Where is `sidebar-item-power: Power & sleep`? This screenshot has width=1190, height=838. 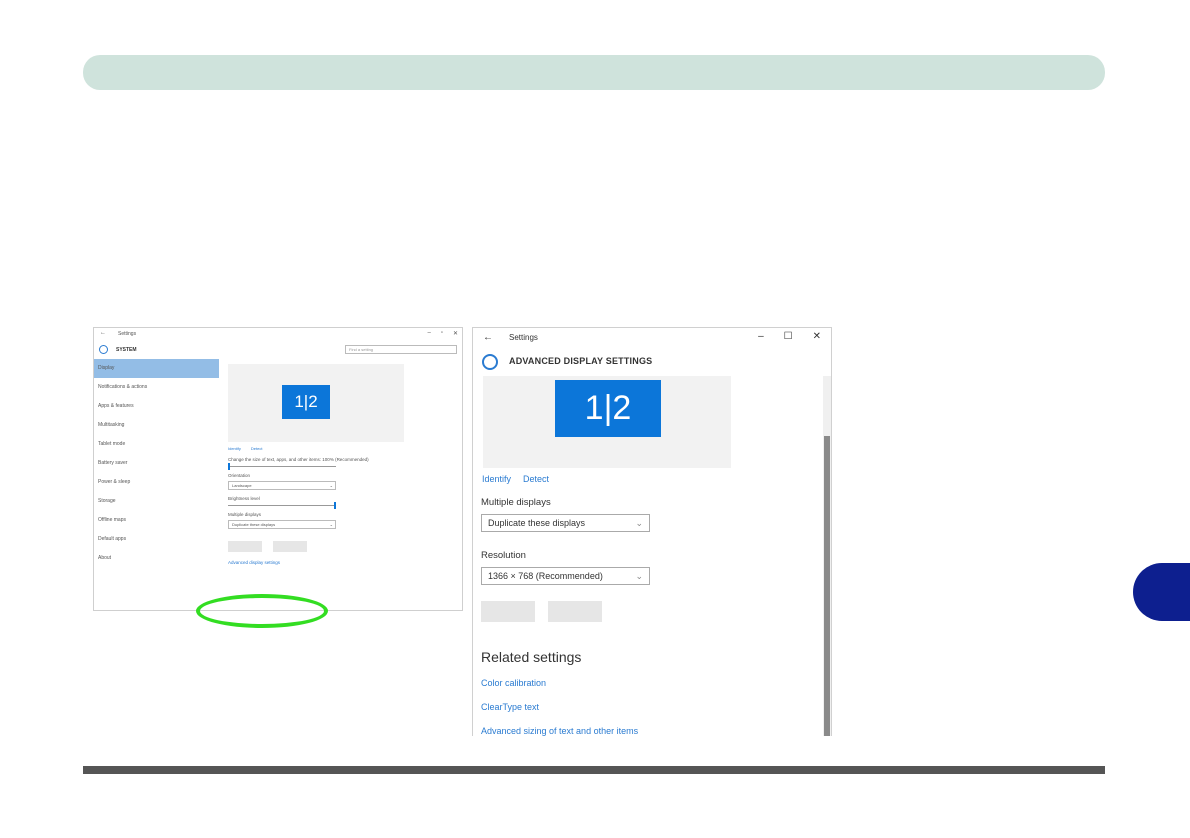
sidebar-item-power: Power & sleep is located at coordinates (156, 482).